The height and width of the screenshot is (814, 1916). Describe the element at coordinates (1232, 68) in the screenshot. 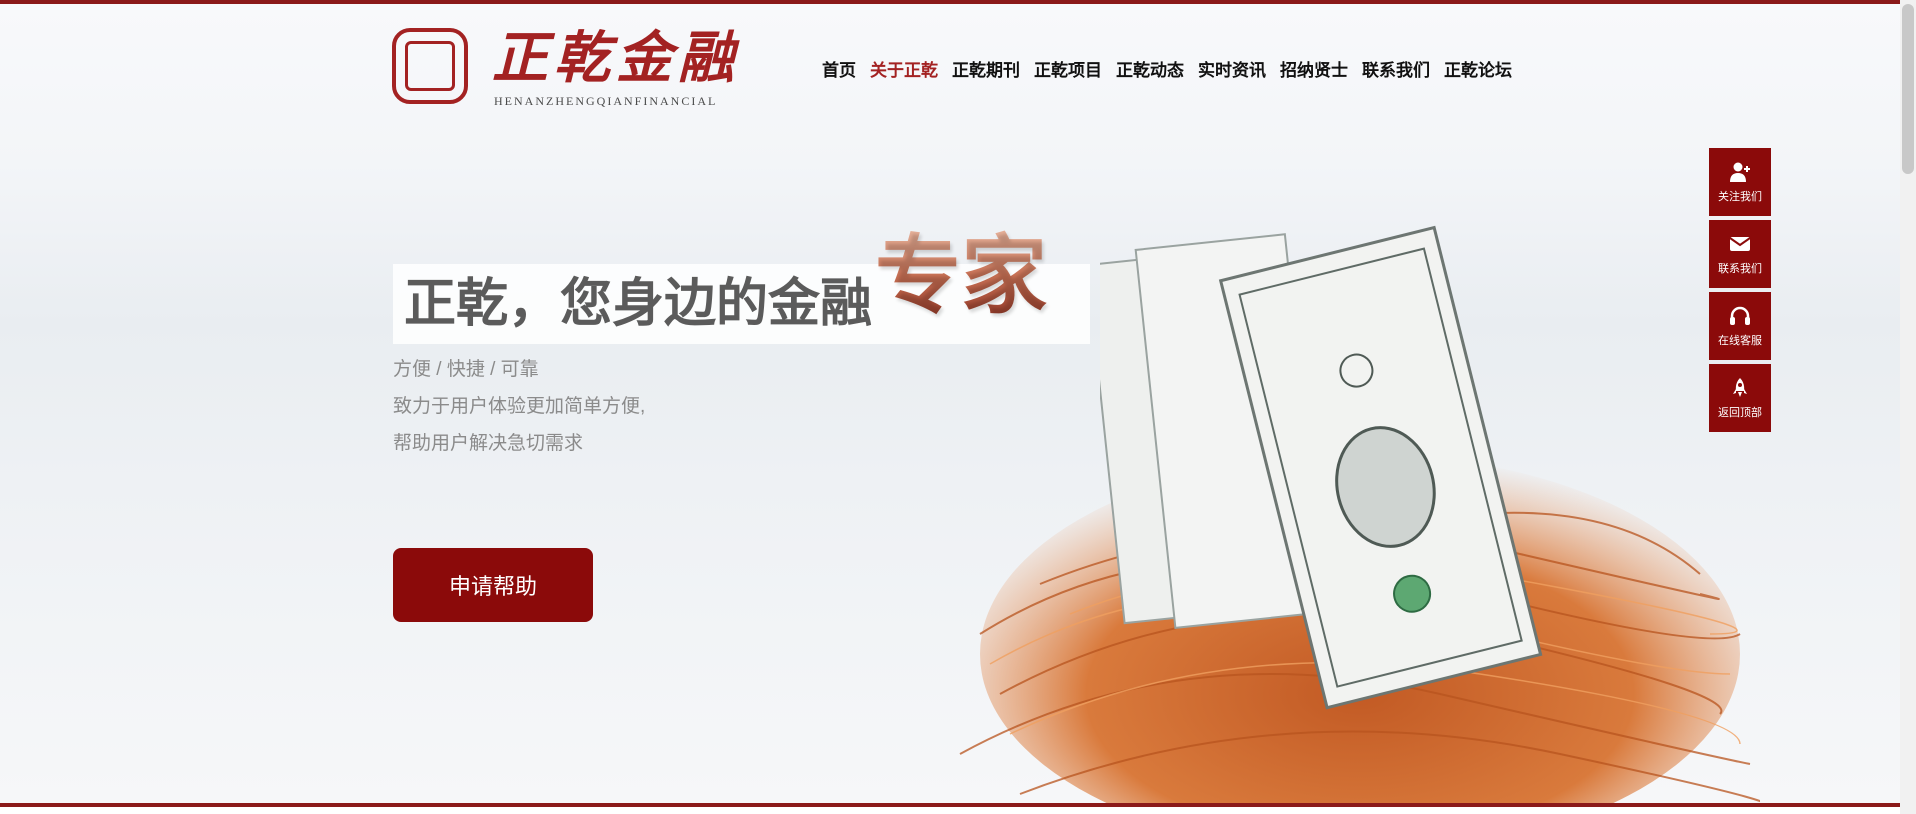

I see `nav-item-realtime: 实时资讯` at that location.